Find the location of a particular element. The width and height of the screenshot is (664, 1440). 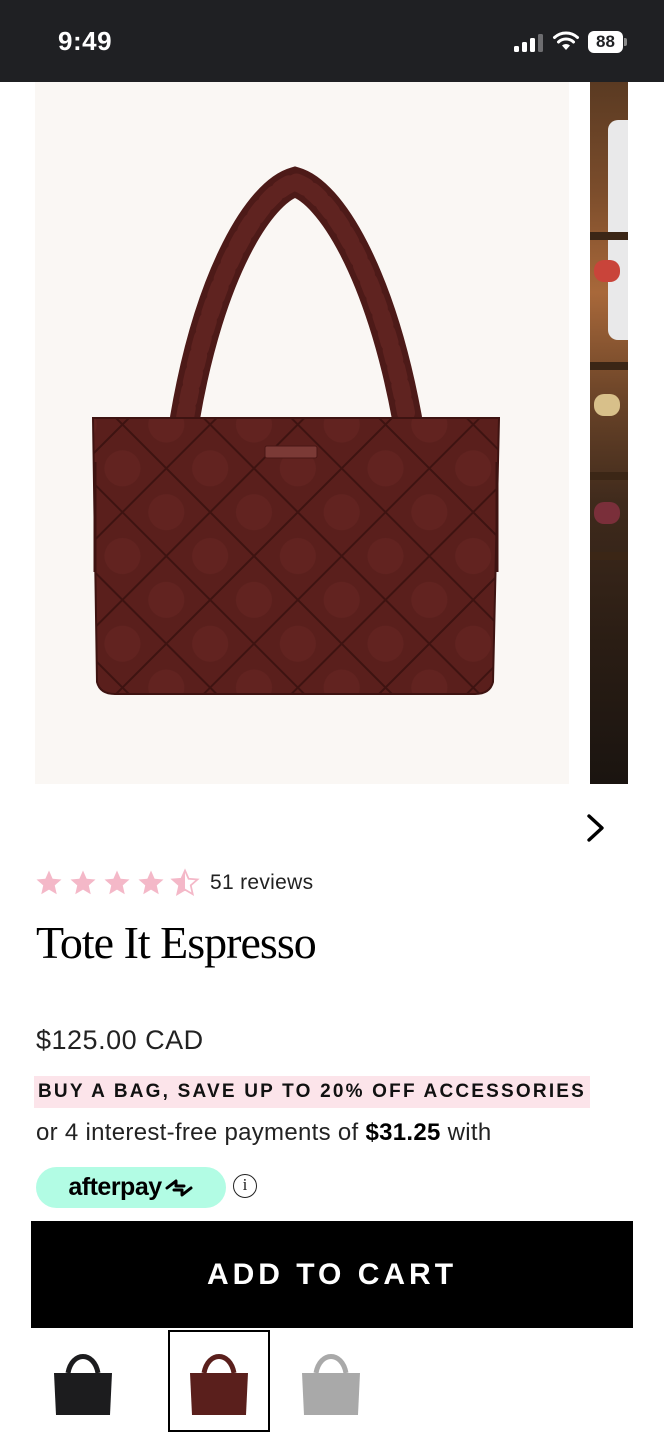

tote-thumbnail-grey is located at coordinates (331, 1384).